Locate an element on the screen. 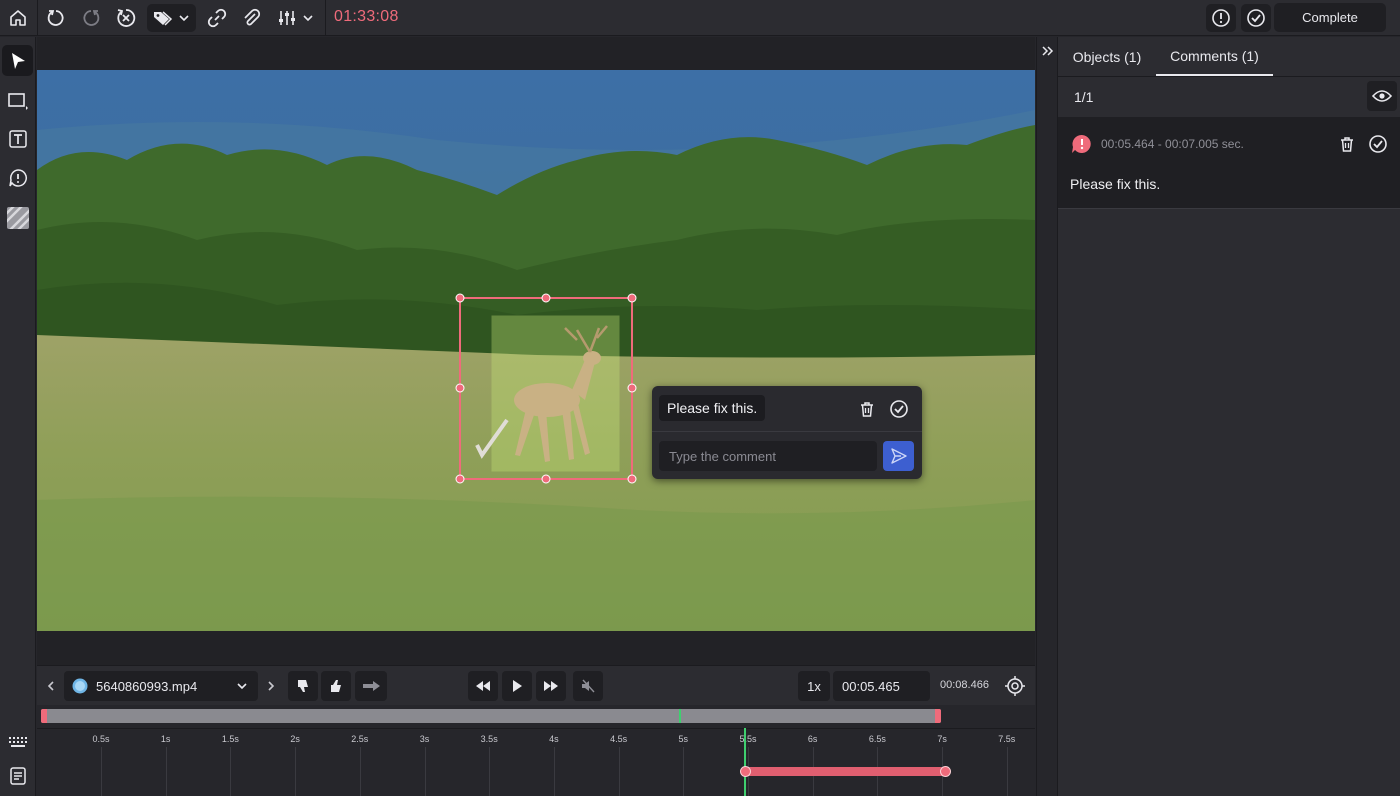 The width and height of the screenshot is (1400, 796). play-button is located at coordinates (517, 686).